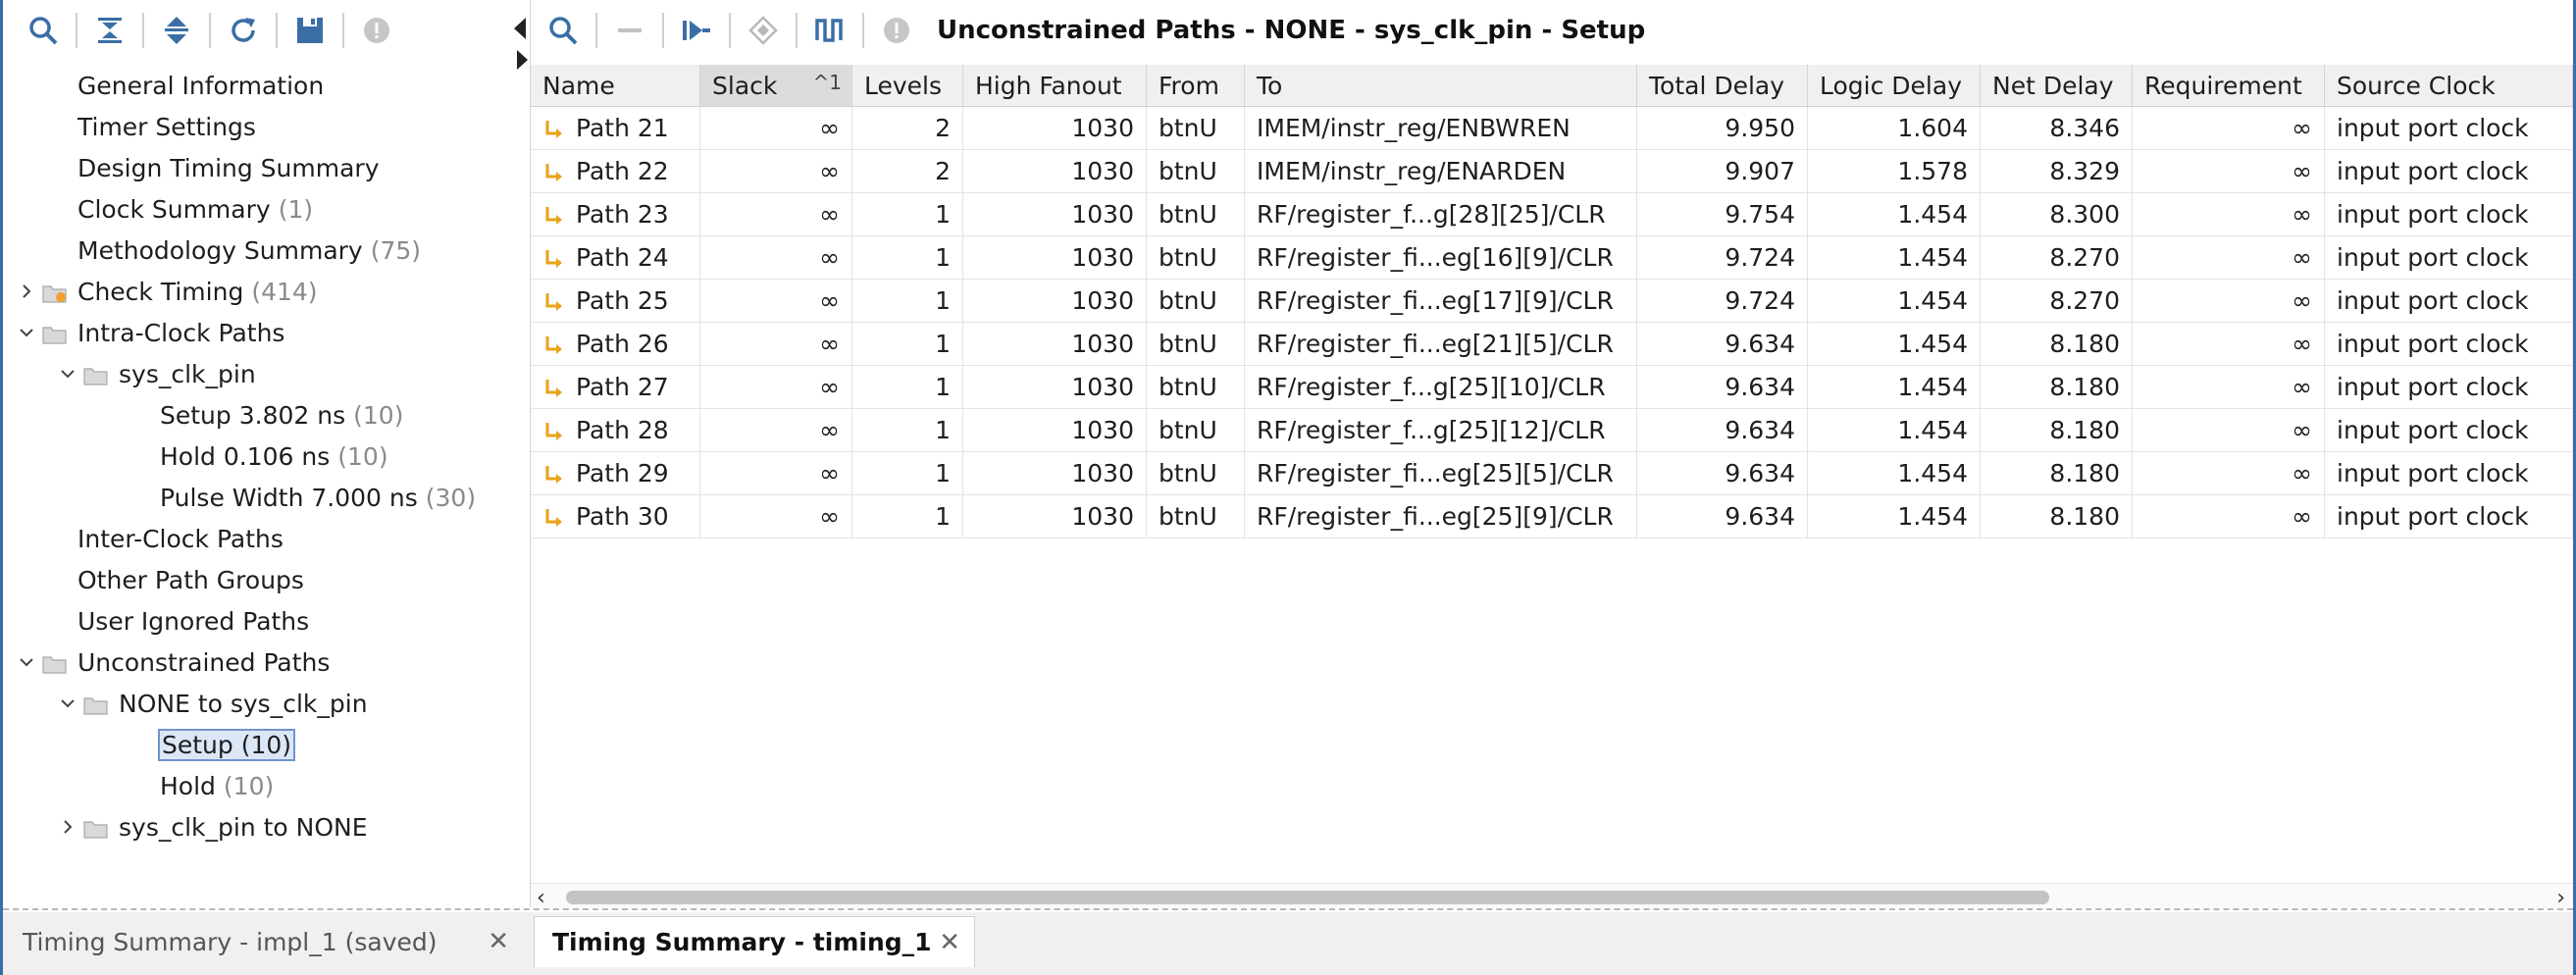  I want to click on cell-total-delay: 9.907, so click(1722, 171).